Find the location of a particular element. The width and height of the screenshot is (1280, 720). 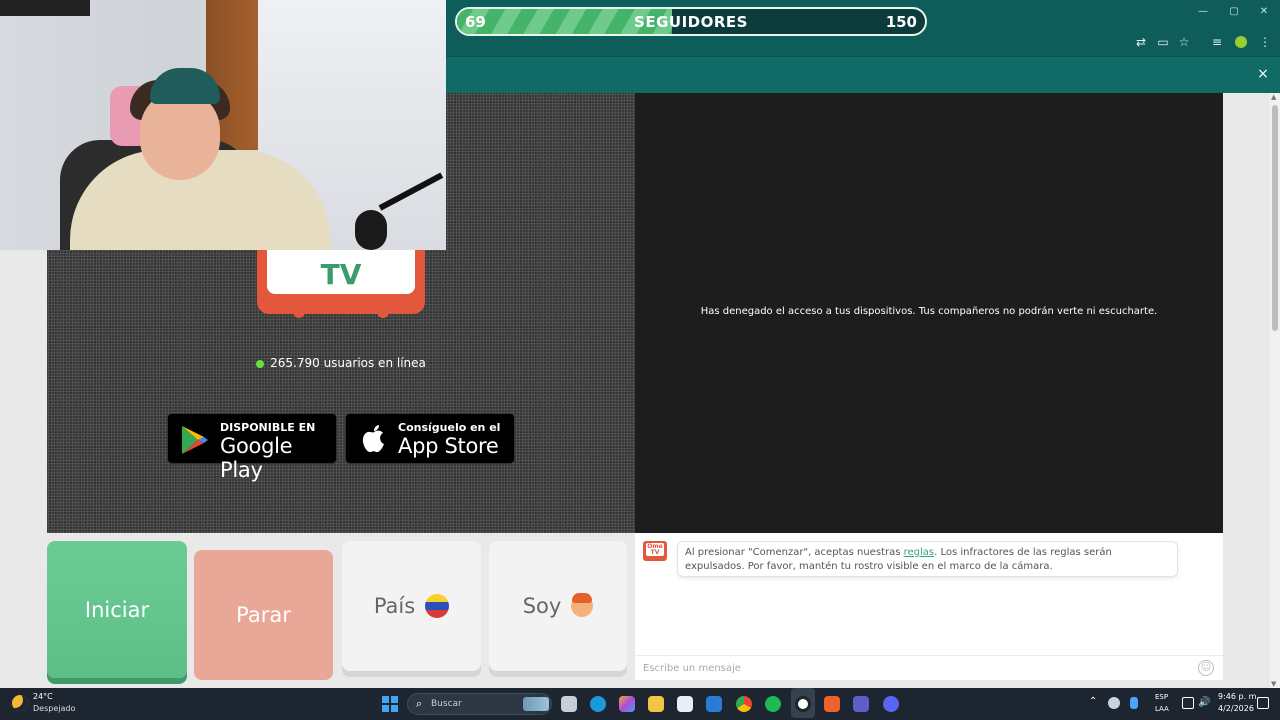

stop-button: Parar is located at coordinates (263, 615).